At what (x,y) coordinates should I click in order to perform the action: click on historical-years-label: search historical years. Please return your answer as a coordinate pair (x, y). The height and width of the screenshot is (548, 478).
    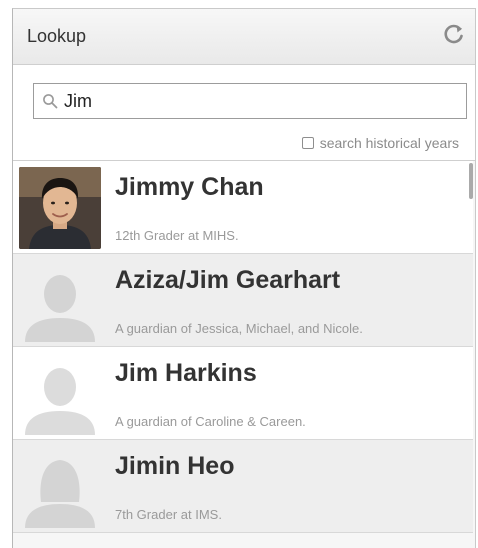
    Looking at the image, I should click on (389, 143).